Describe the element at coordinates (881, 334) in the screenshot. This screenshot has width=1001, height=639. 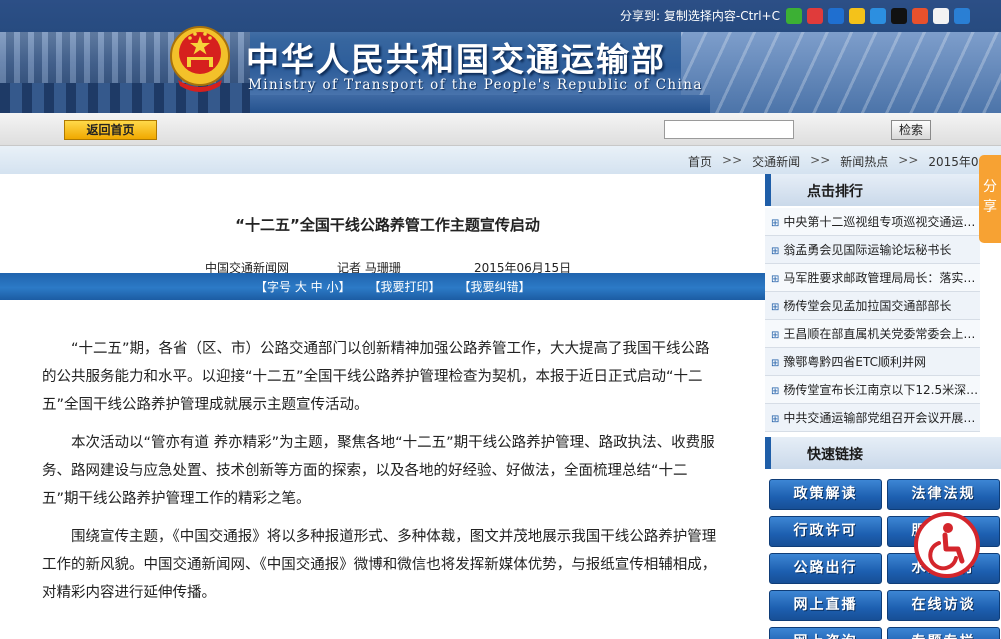
I see `rank-item-label: 王昌顺在部直属机关党委常委会上讲话` at that location.